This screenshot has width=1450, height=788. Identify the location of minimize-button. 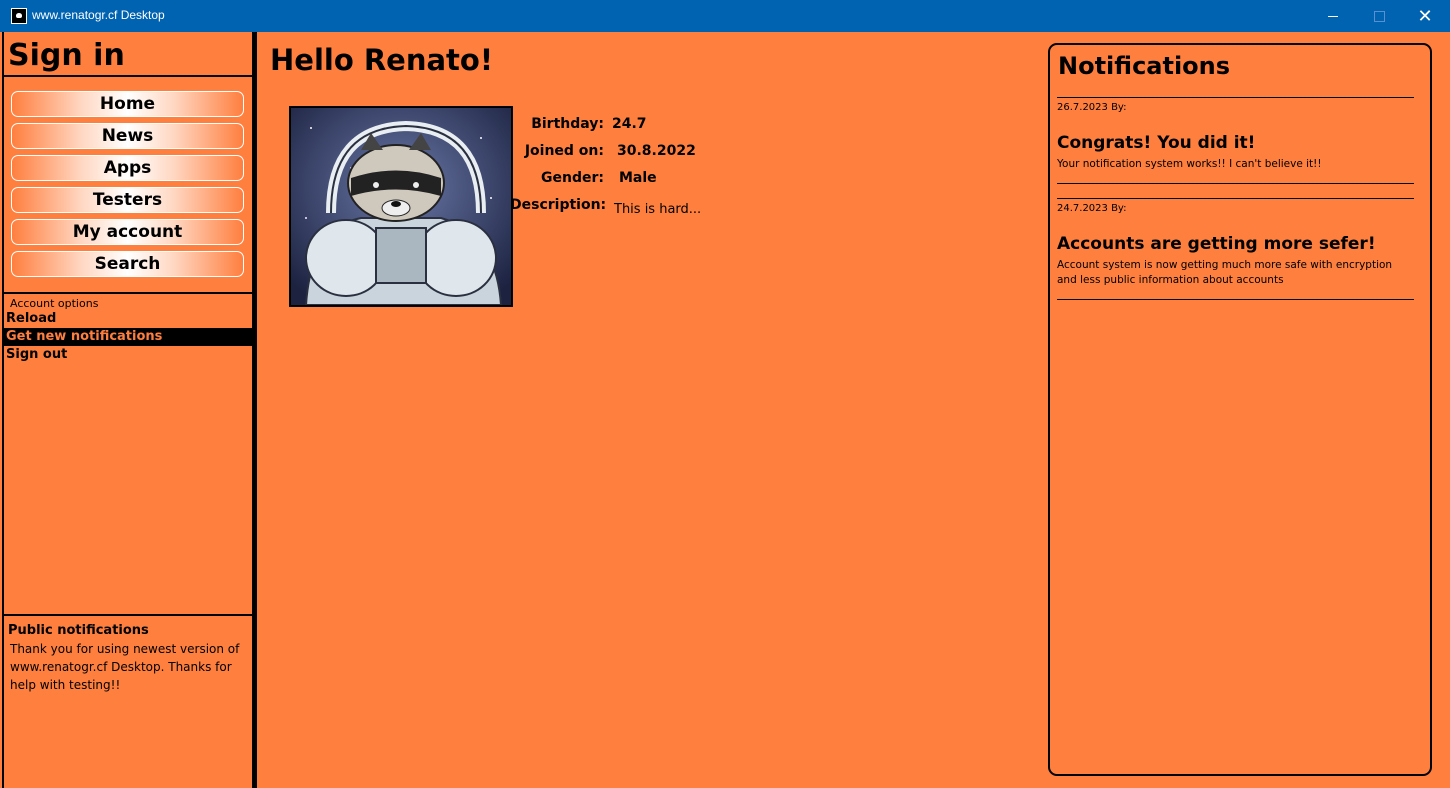
(1333, 16).